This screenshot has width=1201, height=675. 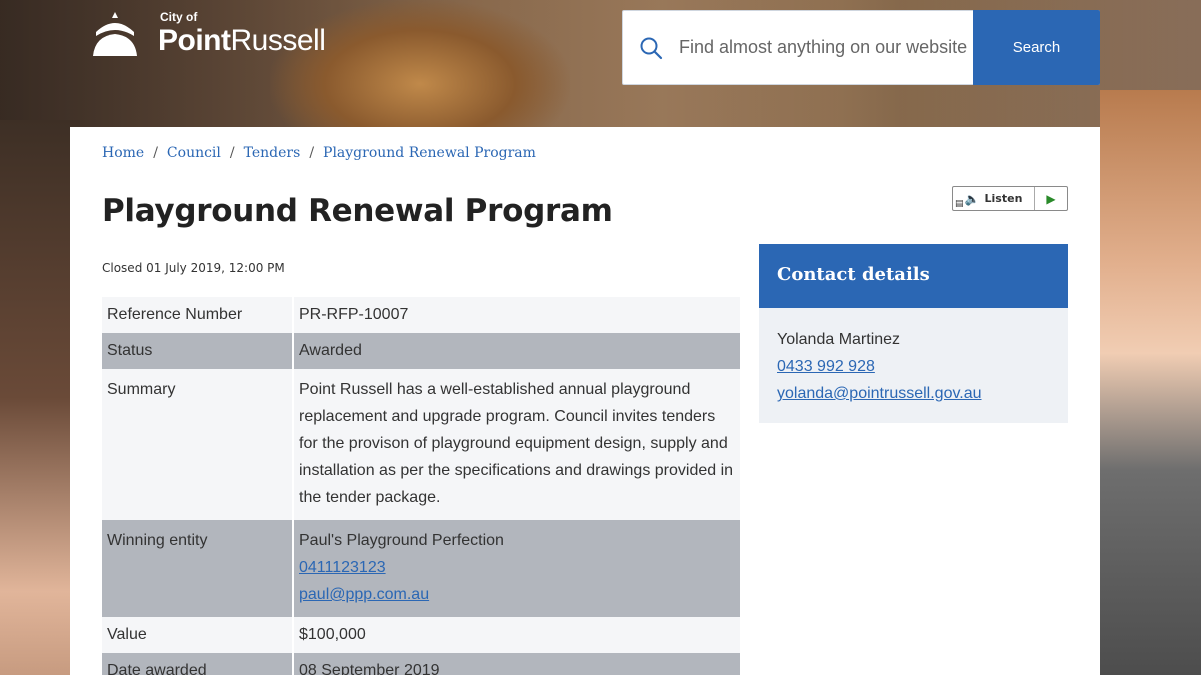 What do you see at coordinates (193, 268) in the screenshot?
I see `closed-date: Closed 01 July 2019, 12:00 PM` at bounding box center [193, 268].